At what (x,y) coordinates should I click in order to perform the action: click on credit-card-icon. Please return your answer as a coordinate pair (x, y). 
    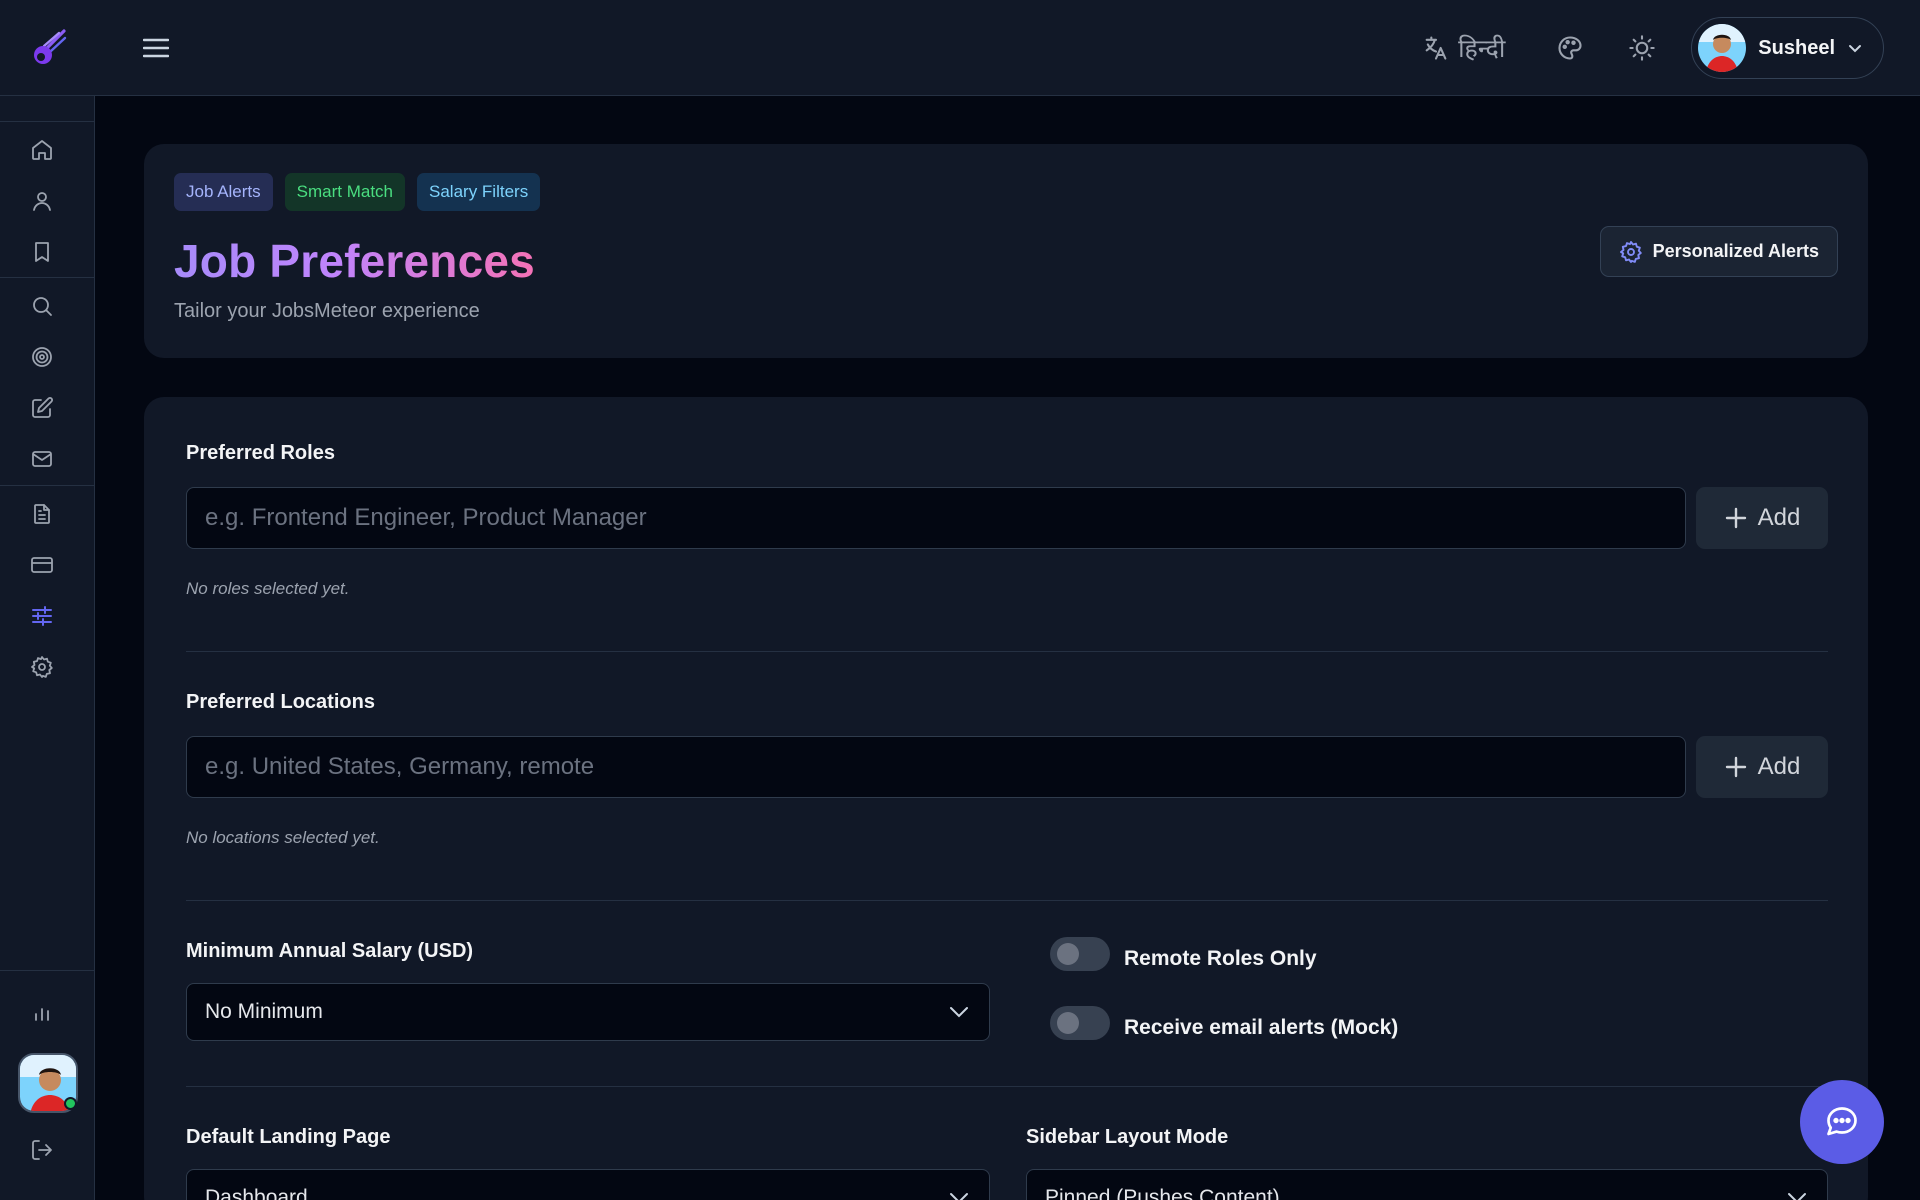
    Looking at the image, I should click on (42, 565).